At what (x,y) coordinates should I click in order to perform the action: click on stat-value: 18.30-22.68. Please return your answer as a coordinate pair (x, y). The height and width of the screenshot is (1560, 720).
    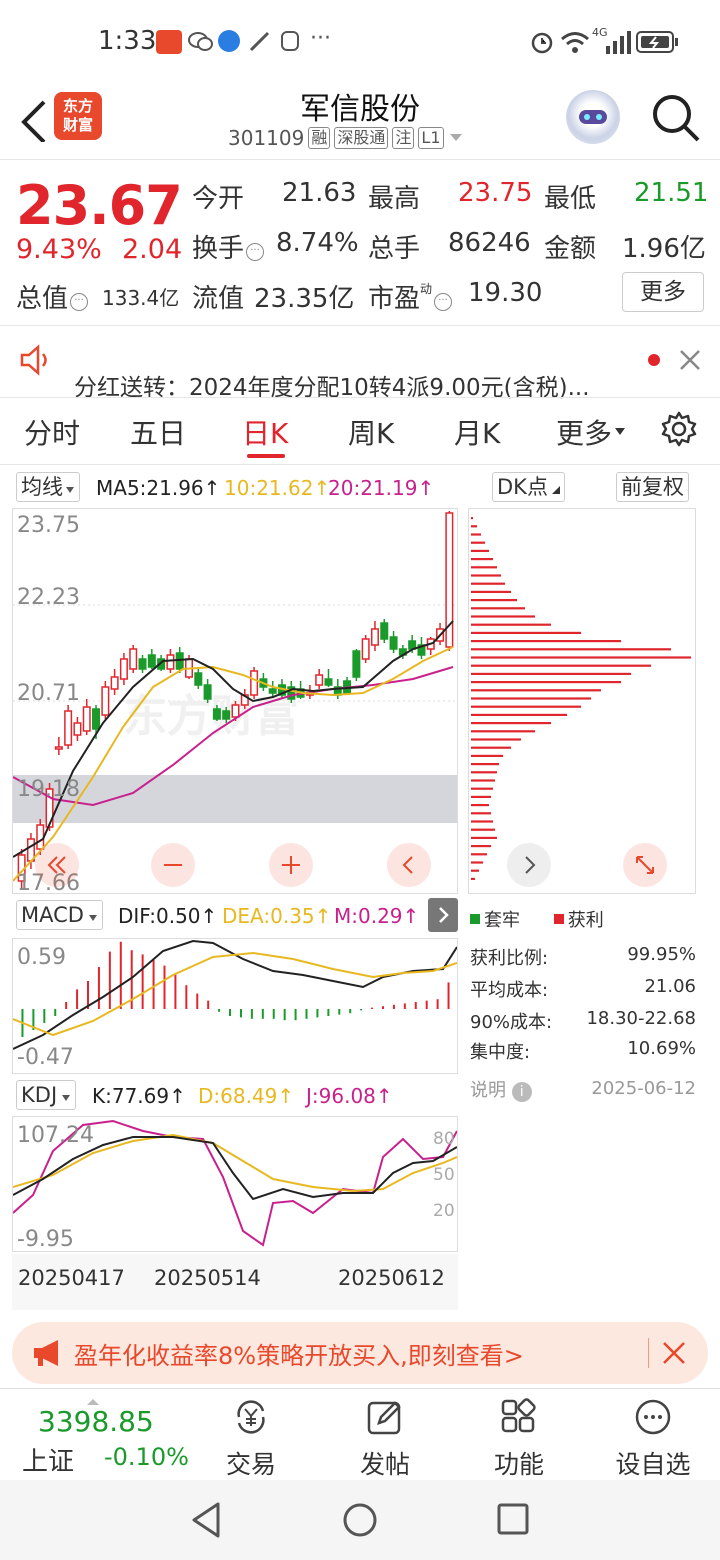
    Looking at the image, I should click on (641, 1018).